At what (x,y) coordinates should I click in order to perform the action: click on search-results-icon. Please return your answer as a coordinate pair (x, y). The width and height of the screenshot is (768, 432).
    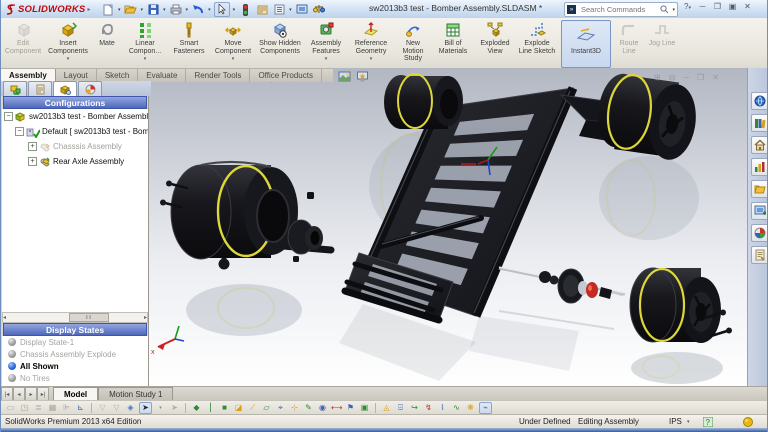
    Looking at the image, I should click on (759, 167).